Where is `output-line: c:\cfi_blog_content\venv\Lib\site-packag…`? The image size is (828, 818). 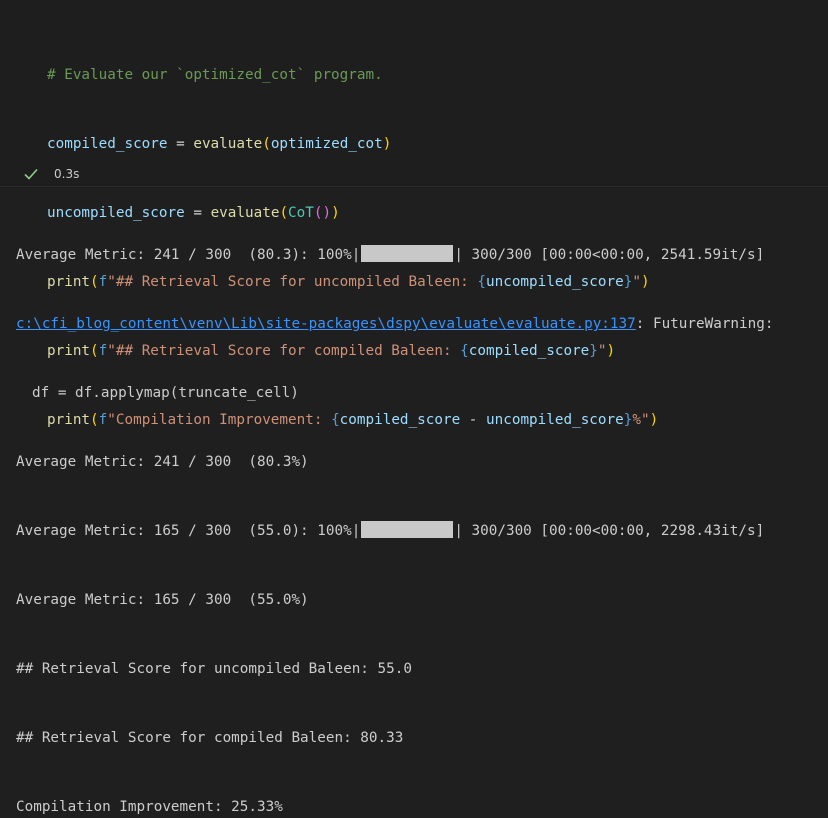
output-line: c:\cfi_blog_content\venv\Lib\site-packag… is located at coordinates (394, 324).